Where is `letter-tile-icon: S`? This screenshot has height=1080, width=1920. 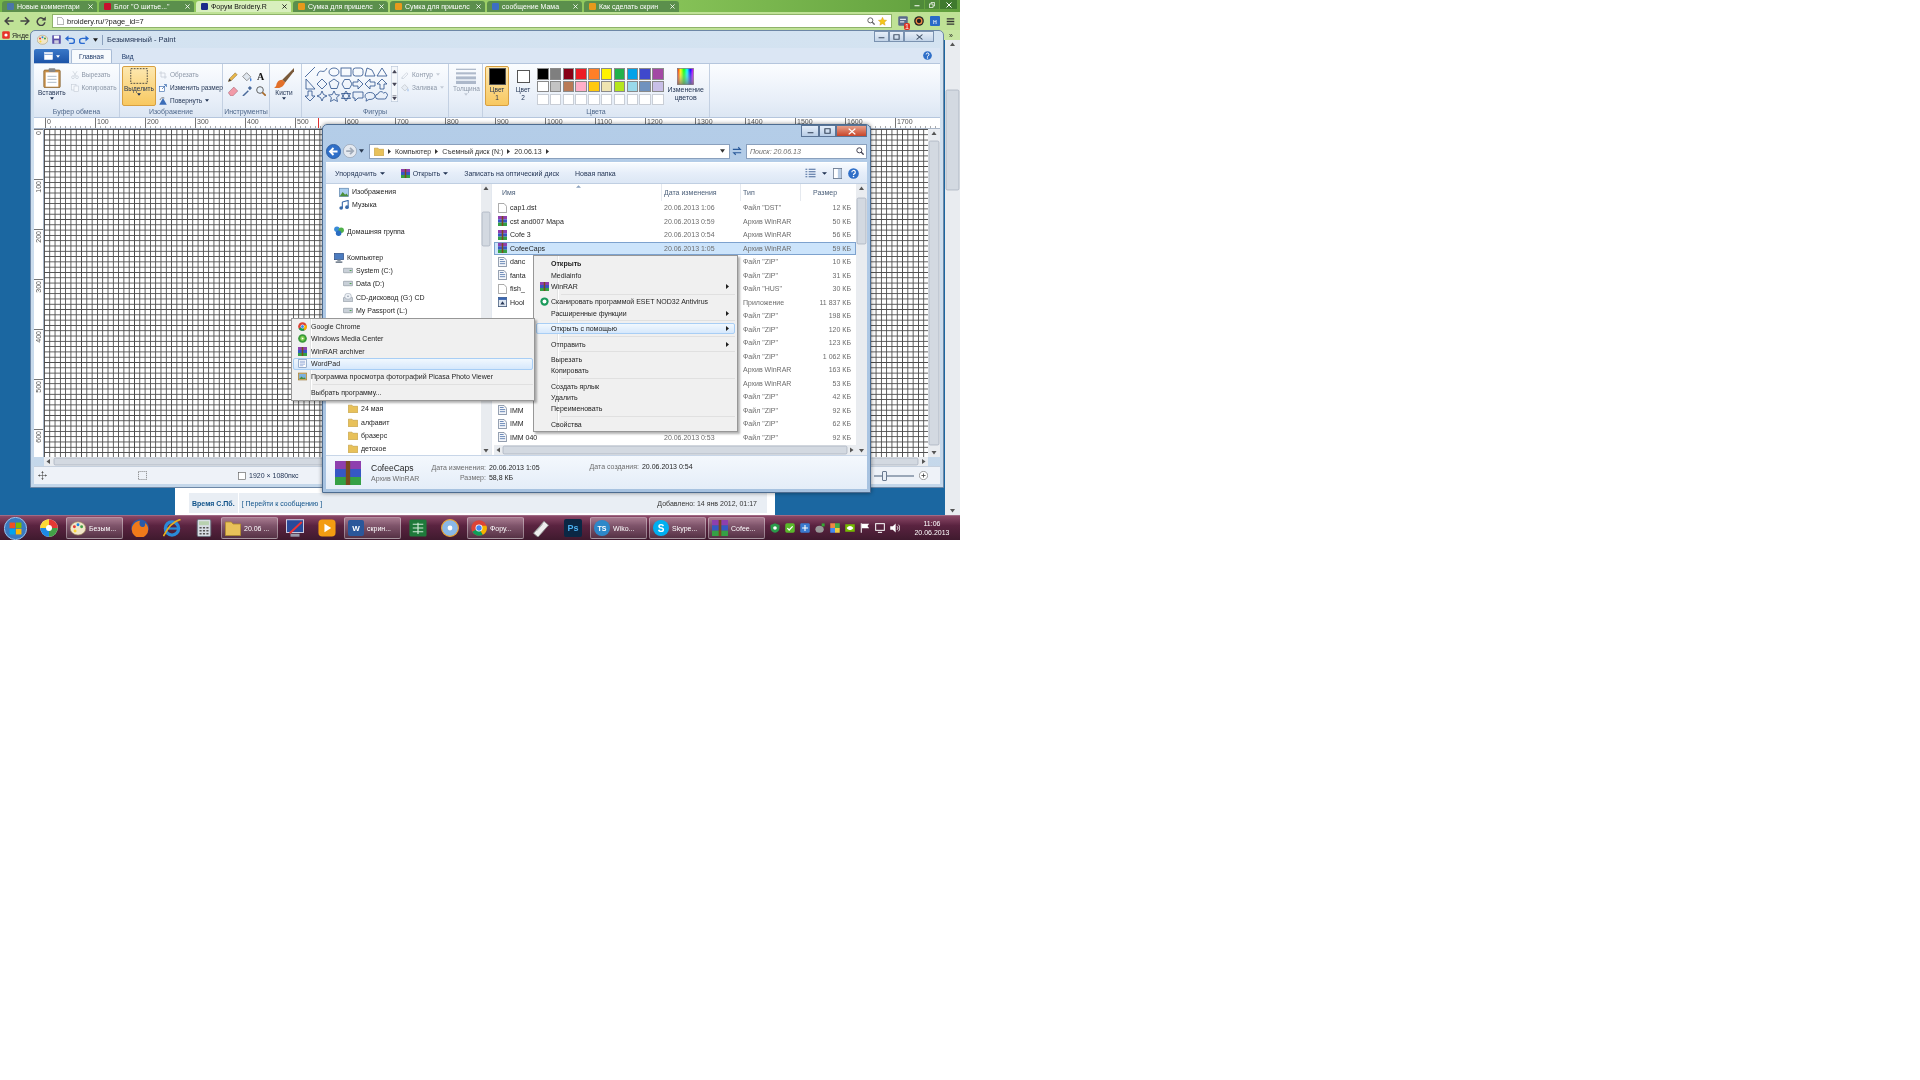 letter-tile-icon: S is located at coordinates (661, 528).